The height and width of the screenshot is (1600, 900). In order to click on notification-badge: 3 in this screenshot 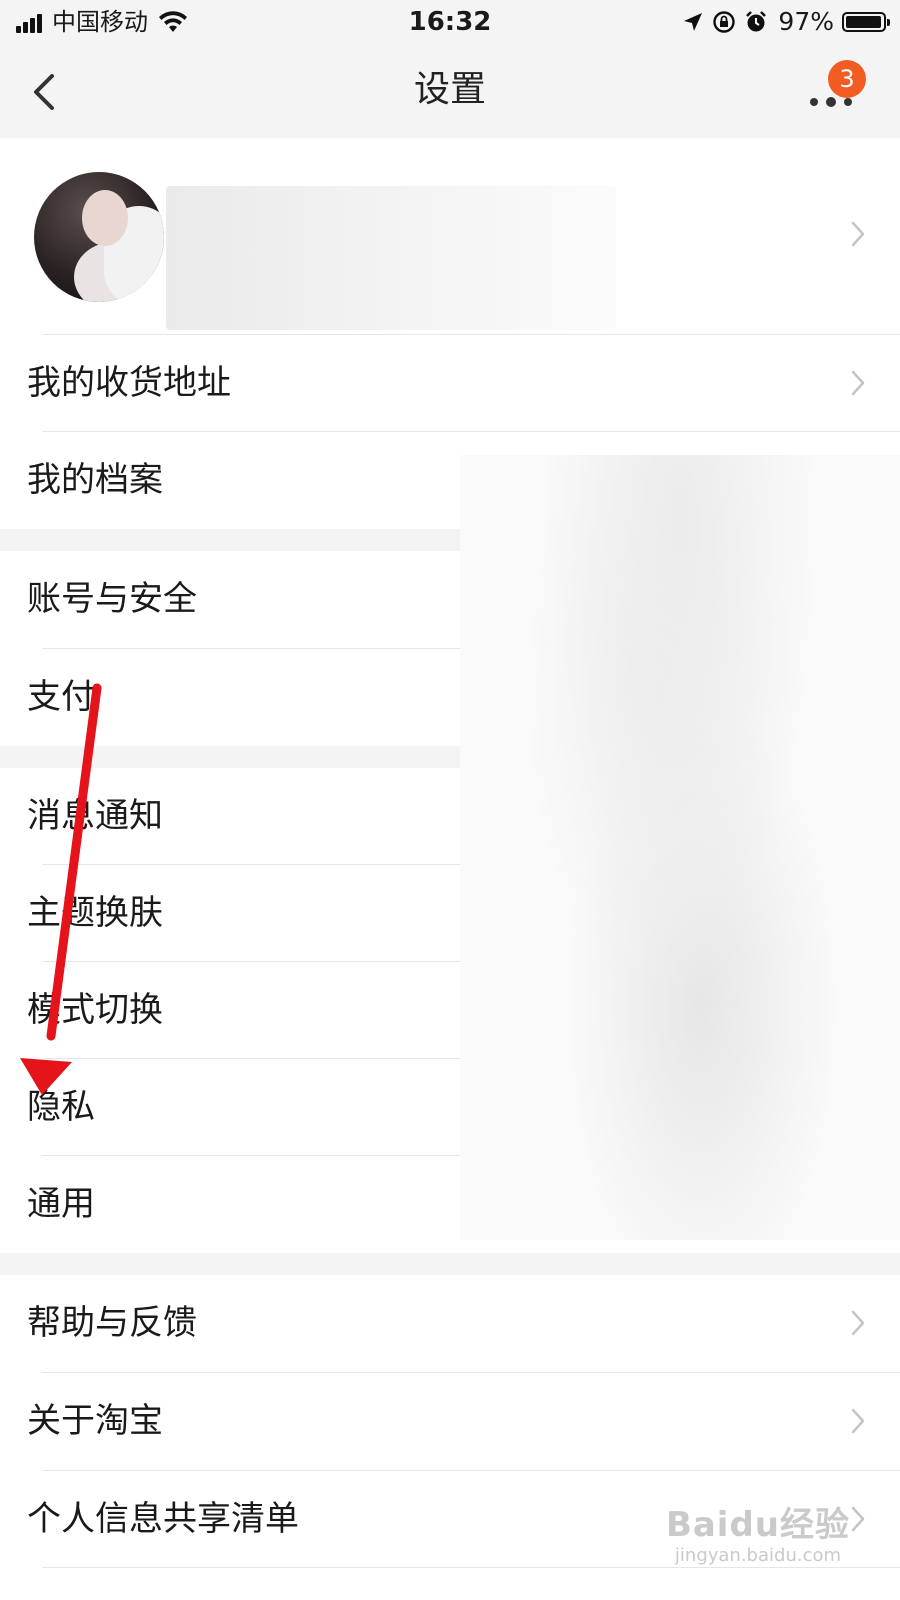, I will do `click(847, 79)`.